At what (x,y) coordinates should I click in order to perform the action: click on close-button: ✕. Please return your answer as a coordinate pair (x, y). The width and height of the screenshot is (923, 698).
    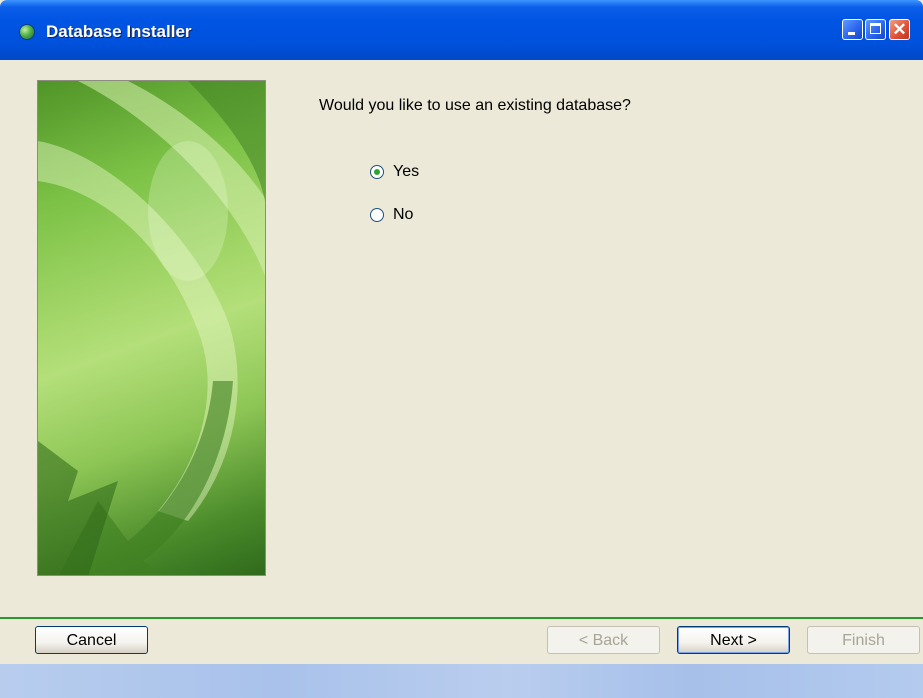
    Looking at the image, I should click on (899, 29).